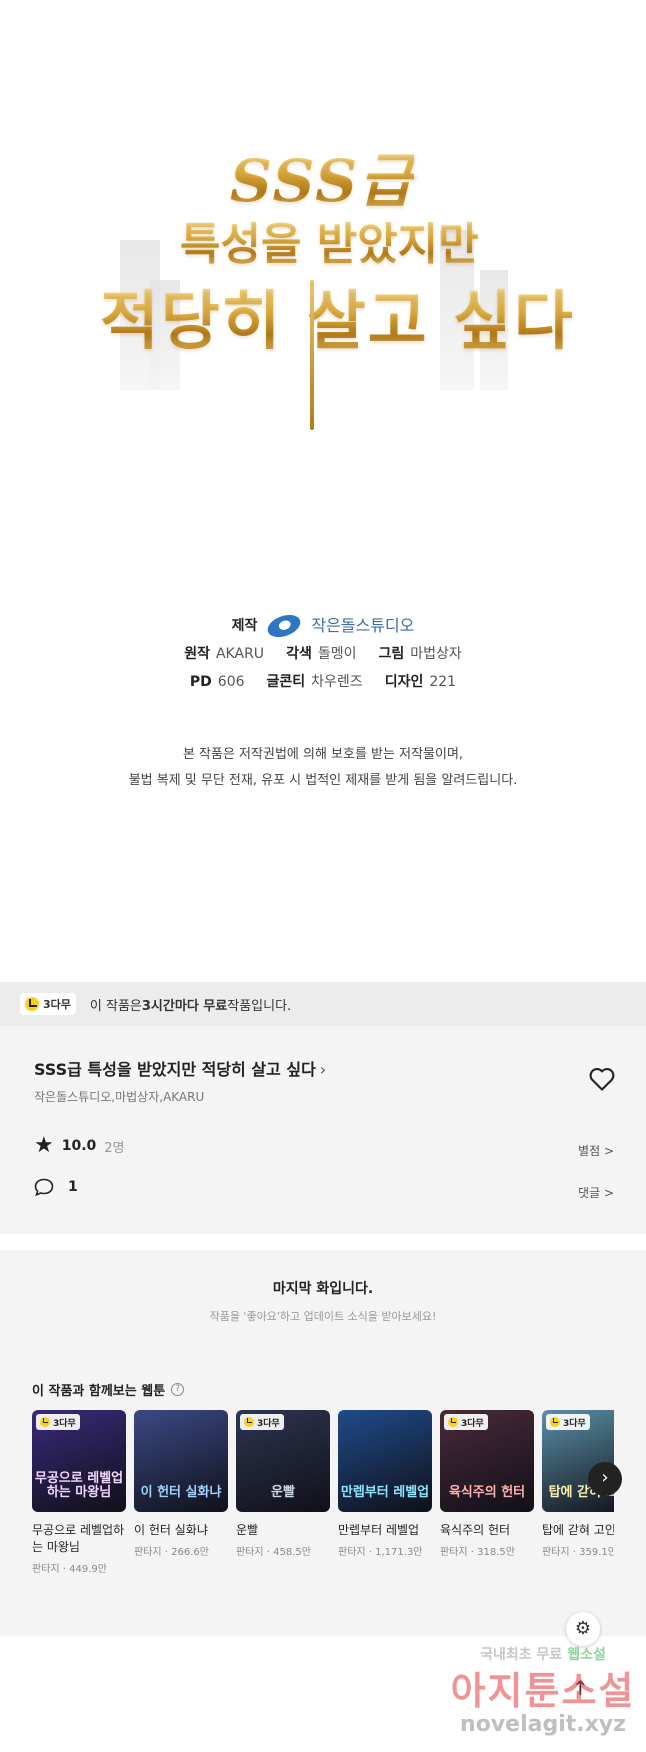 This screenshot has height=1752, width=646. I want to click on last-episode-title: 마지막 화입니다., so click(323, 1289).